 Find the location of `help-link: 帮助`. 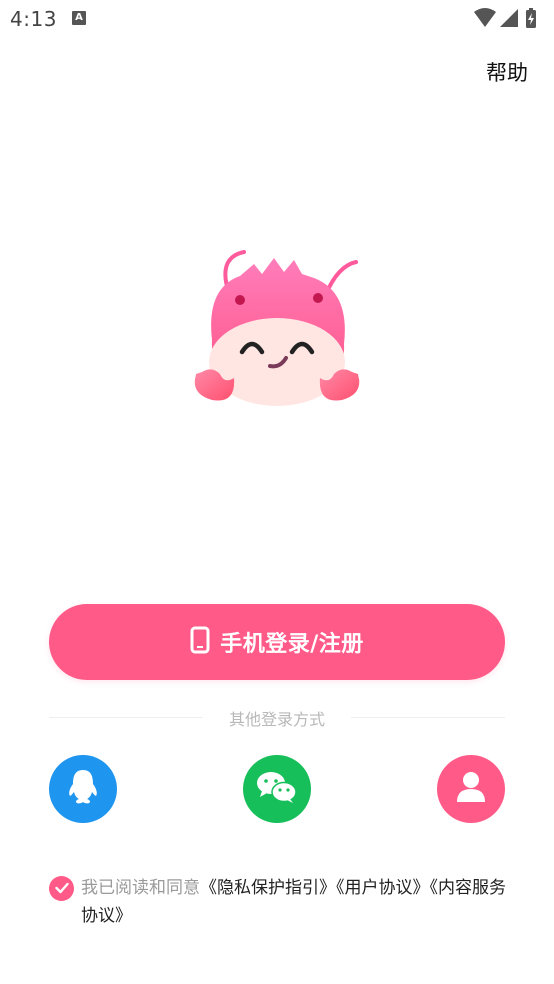

help-link: 帮助 is located at coordinates (507, 72).